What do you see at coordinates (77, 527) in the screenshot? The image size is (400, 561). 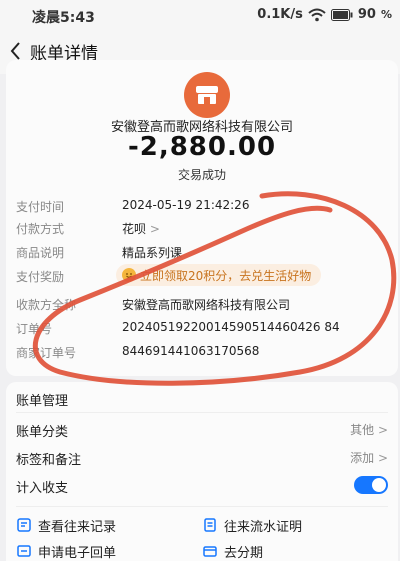 I see `action-label: 查看往来记录` at bounding box center [77, 527].